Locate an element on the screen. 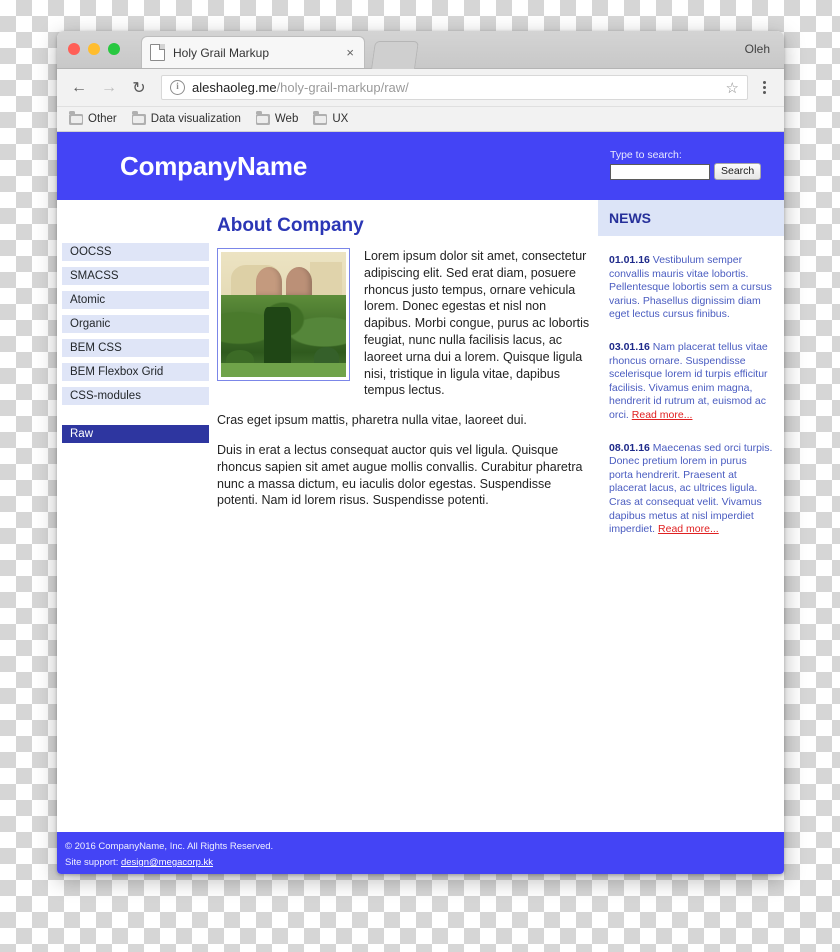 This screenshot has width=840, height=952. sidebar-item-bem-css: BEM CSS is located at coordinates (135, 348).